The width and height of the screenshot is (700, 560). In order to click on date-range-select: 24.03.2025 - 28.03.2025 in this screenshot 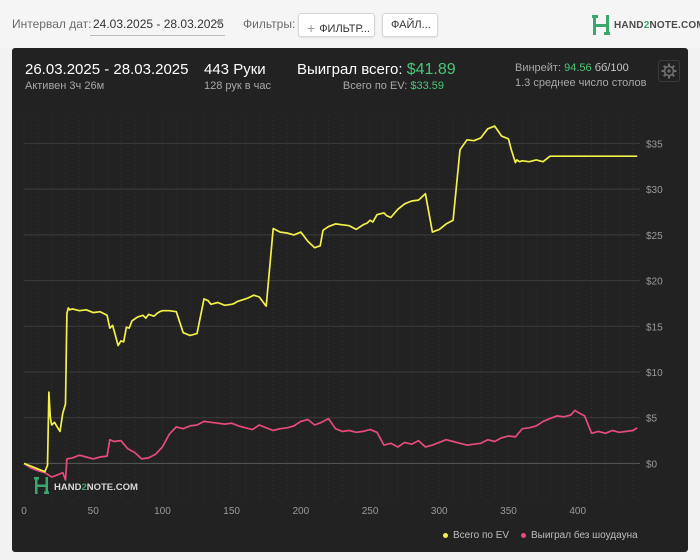, I will do `click(157, 25)`.